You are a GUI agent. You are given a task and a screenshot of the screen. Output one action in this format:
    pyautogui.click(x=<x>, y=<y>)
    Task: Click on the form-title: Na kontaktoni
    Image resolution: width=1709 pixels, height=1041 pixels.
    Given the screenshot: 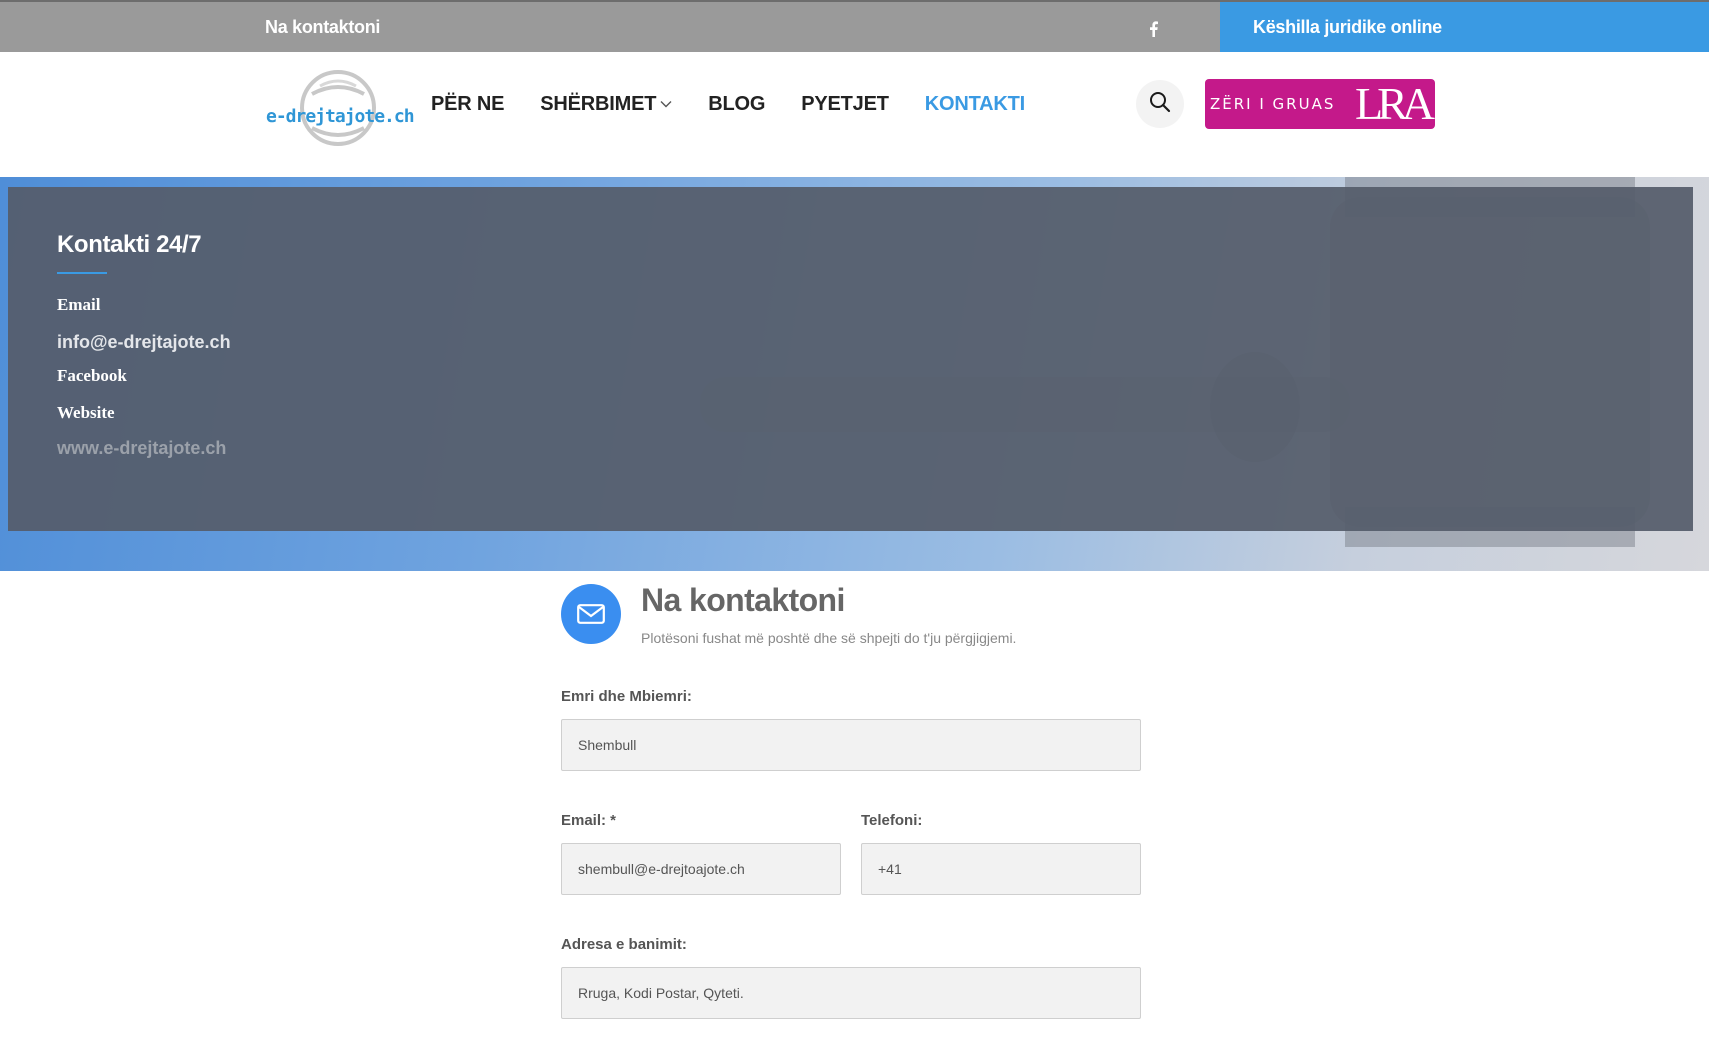 What is the action you would take?
    pyautogui.click(x=743, y=600)
    